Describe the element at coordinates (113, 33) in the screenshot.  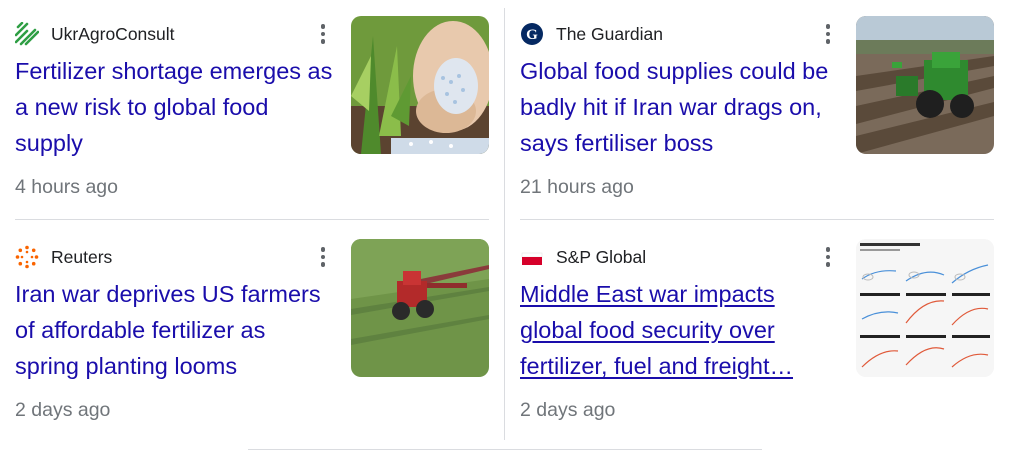
I see `source-name: UkrAgroConsult` at that location.